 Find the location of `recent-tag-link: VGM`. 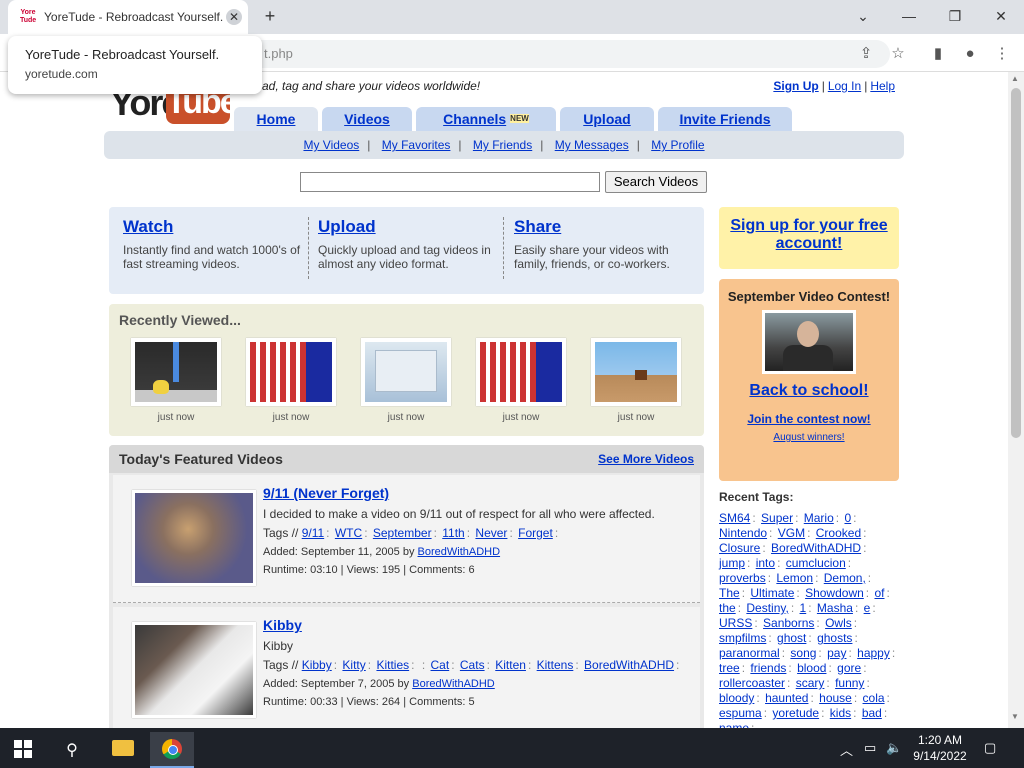

recent-tag-link: VGM is located at coordinates (791, 533).